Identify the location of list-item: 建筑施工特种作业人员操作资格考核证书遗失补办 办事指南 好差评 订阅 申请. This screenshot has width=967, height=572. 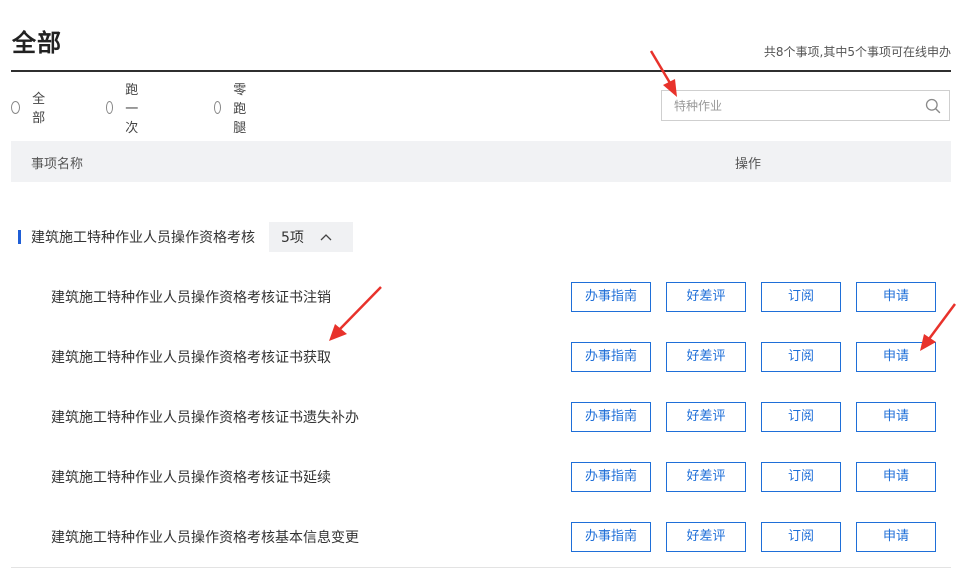
(483, 417).